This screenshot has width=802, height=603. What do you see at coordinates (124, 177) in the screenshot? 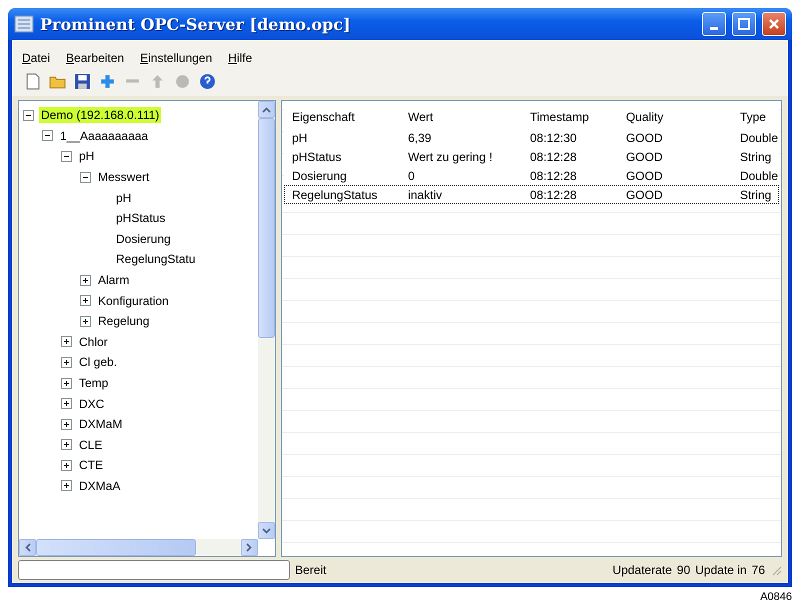
I see `tree-item: Messwert` at bounding box center [124, 177].